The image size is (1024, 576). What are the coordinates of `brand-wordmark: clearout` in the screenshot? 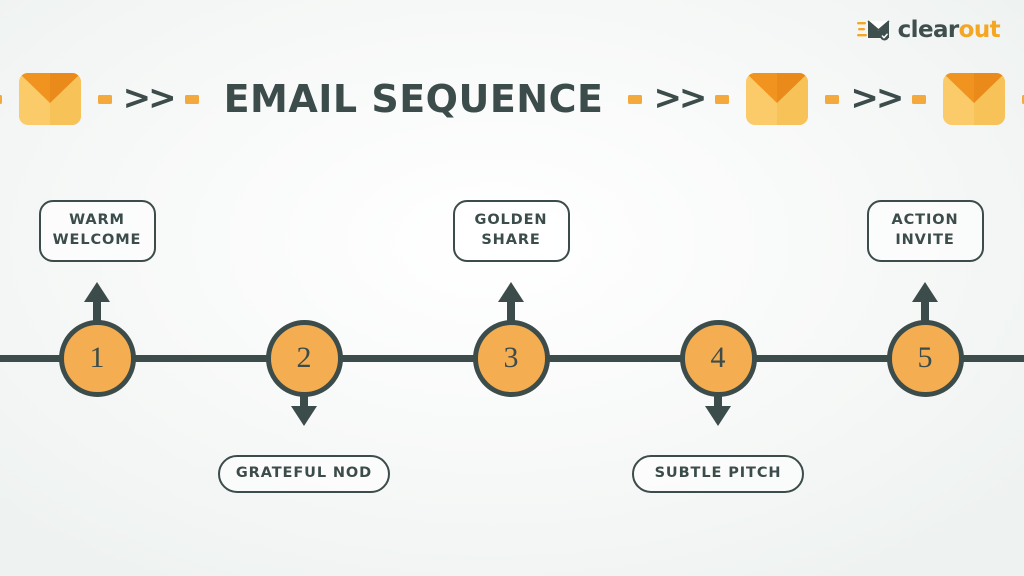 It's located at (949, 29).